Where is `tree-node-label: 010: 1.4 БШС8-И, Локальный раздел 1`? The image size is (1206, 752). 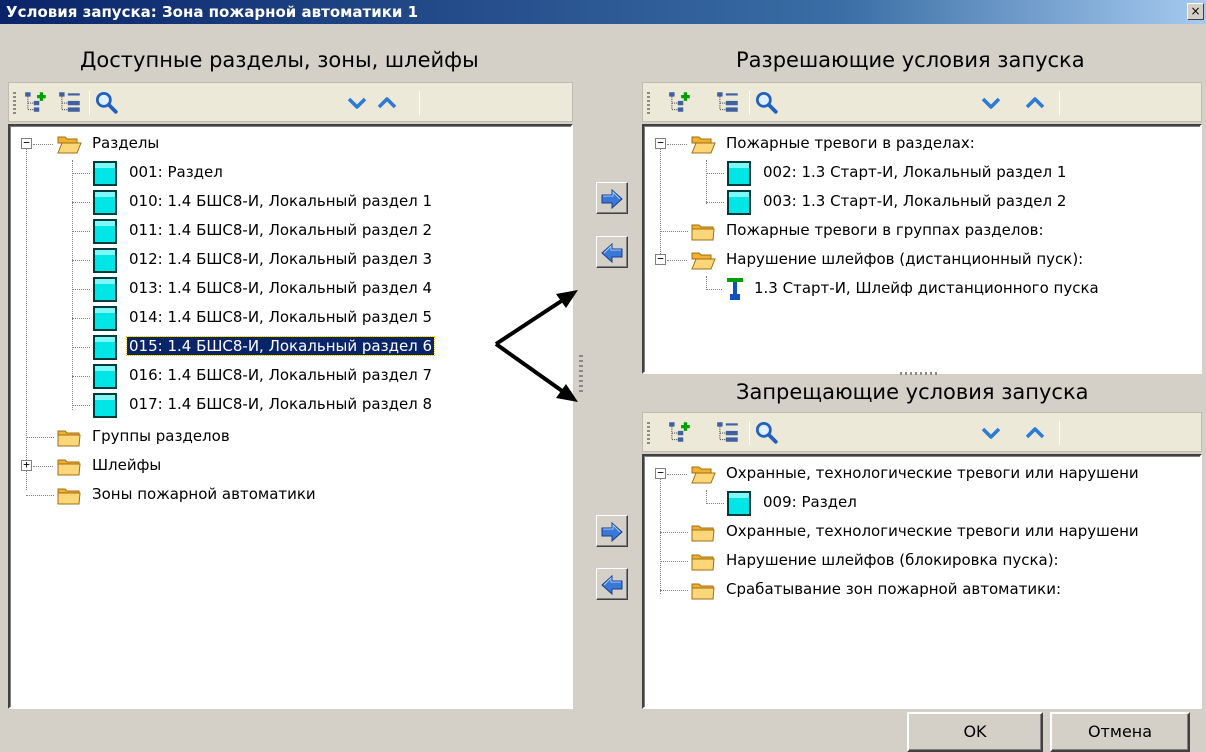
tree-node-label: 010: 1.4 БШС8-И, Локальный раздел 1 is located at coordinates (281, 201).